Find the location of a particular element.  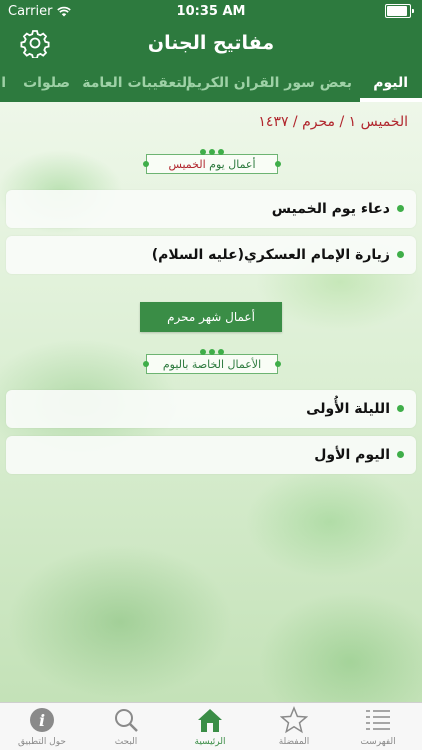

info-icon: i is located at coordinates (42, 720).